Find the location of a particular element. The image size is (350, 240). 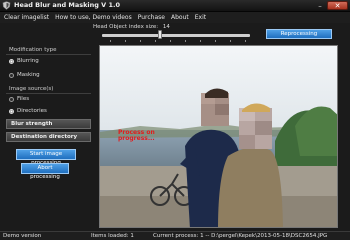

radio-directories: Directories is located at coordinates (28, 111).